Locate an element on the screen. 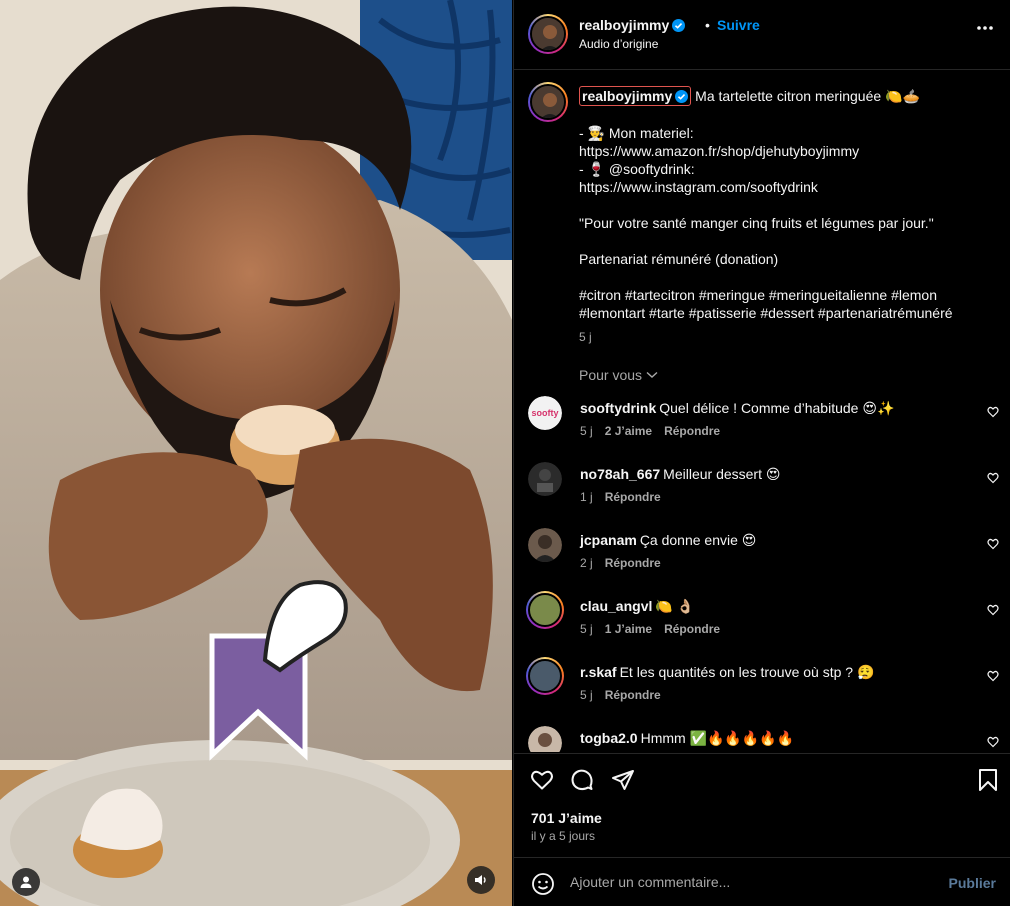 The image size is (1010, 906). commenter-avatar: soofty is located at coordinates (545, 413).